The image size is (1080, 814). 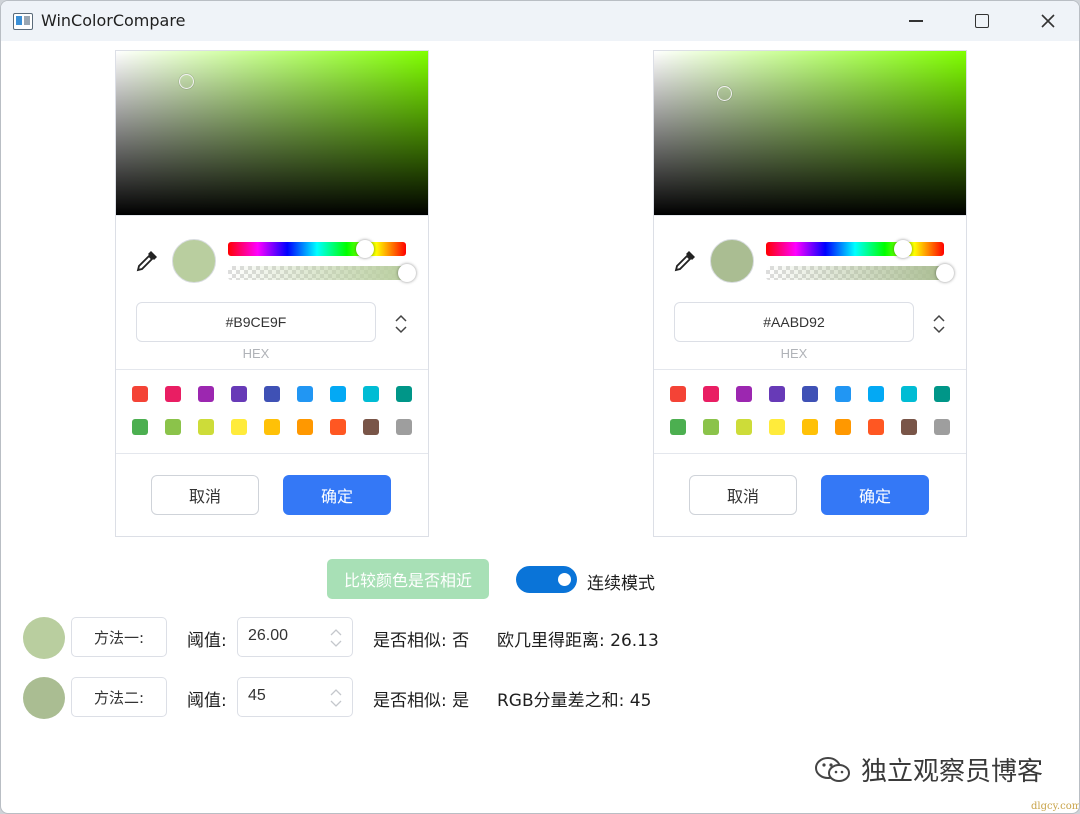 What do you see at coordinates (574, 701) in the screenshot?
I see `rgb-sum-result: RGB分量差之和: 45` at bounding box center [574, 701].